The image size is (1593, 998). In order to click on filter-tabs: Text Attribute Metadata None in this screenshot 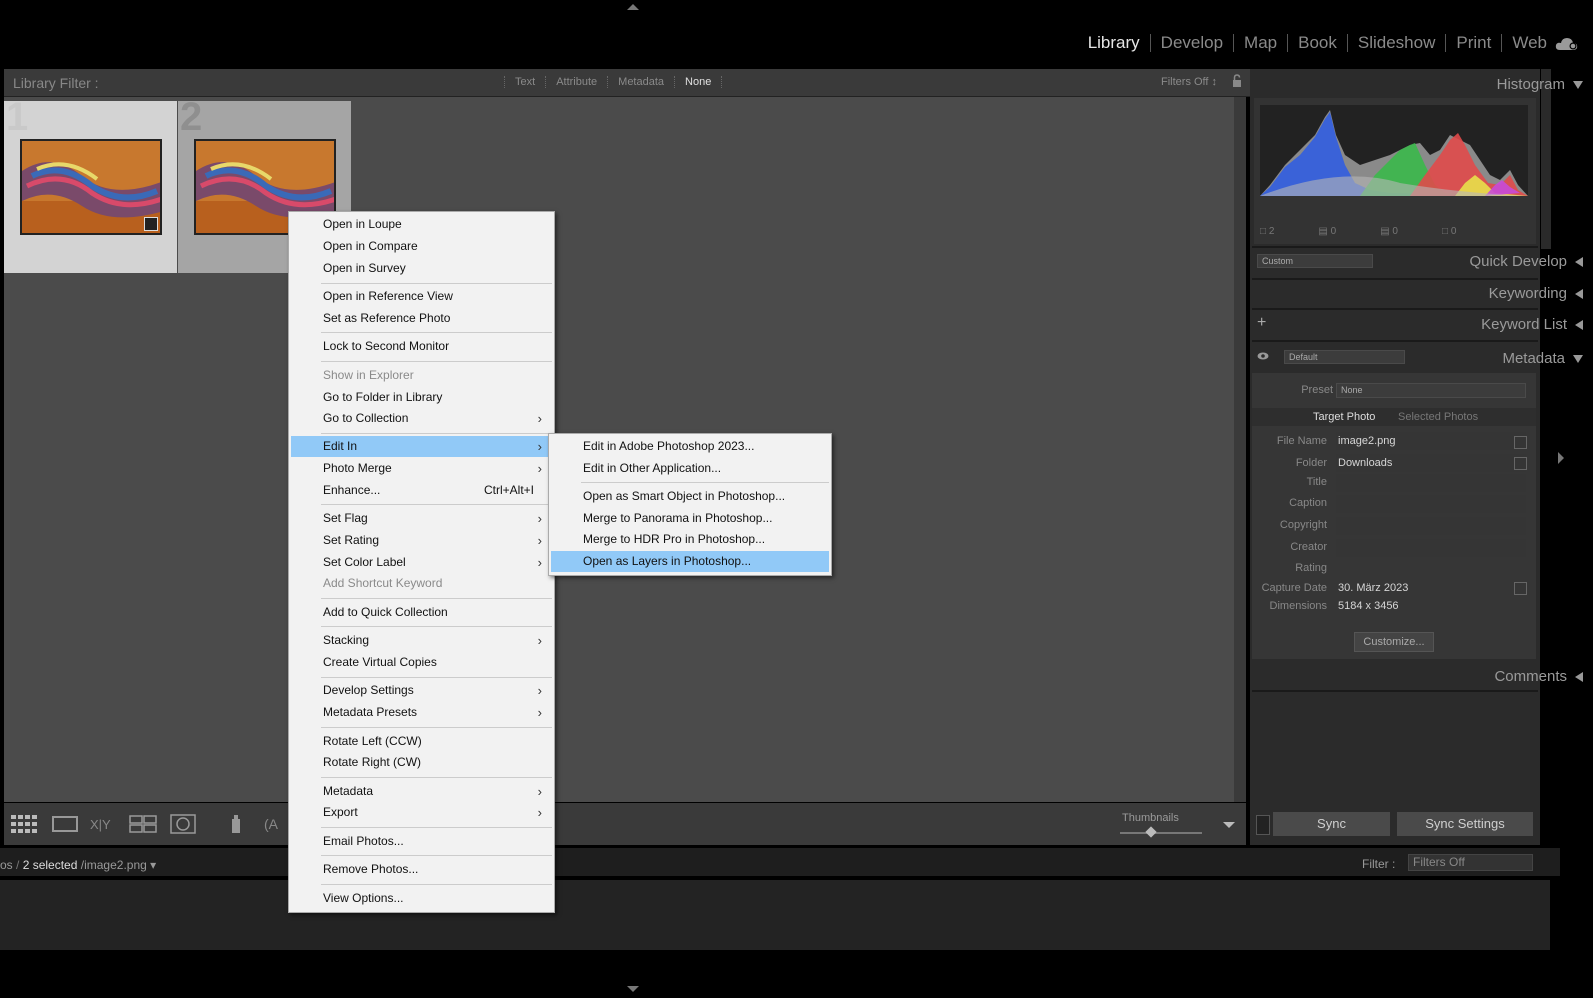, I will do `click(613, 82)`.